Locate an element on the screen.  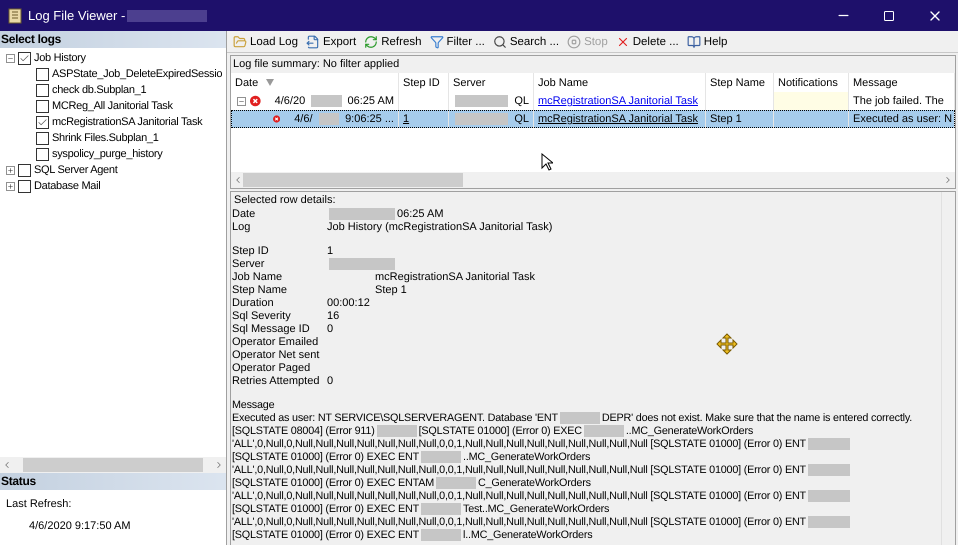
step-link: 1 is located at coordinates (406, 119).